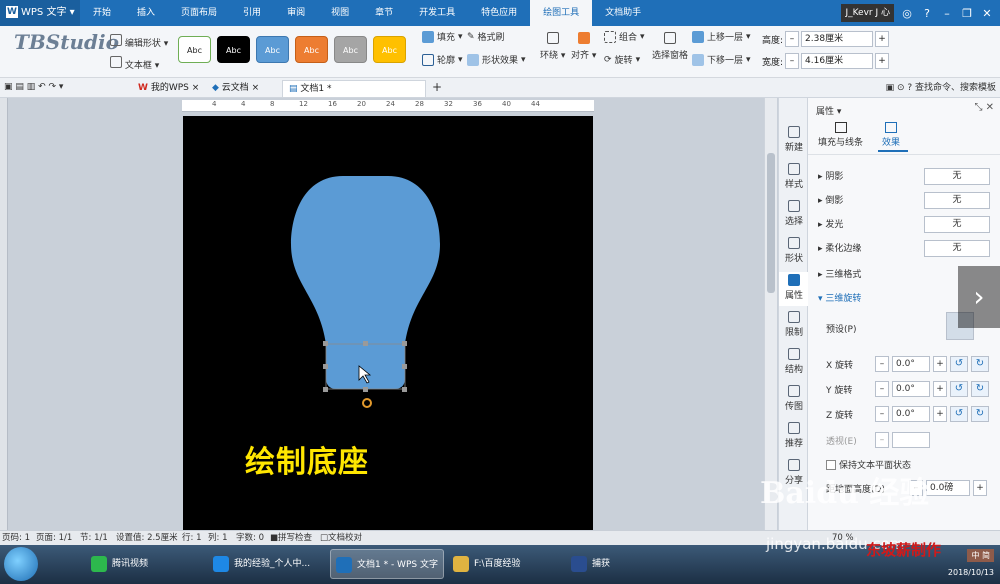  What do you see at coordinates (840, 135) in the screenshot?
I see `tab-fill-and-line: 填充与线条` at bounding box center [840, 135].